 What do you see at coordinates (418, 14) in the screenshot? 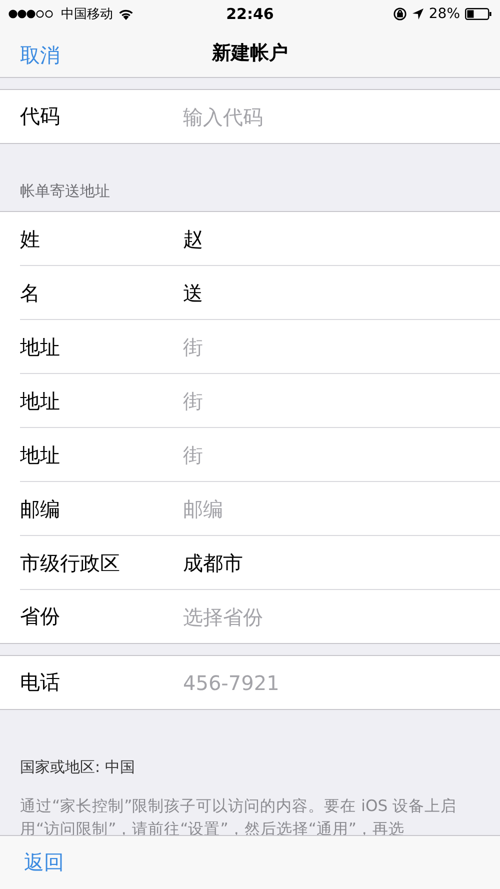
I see `location-arrow-icon` at bounding box center [418, 14].